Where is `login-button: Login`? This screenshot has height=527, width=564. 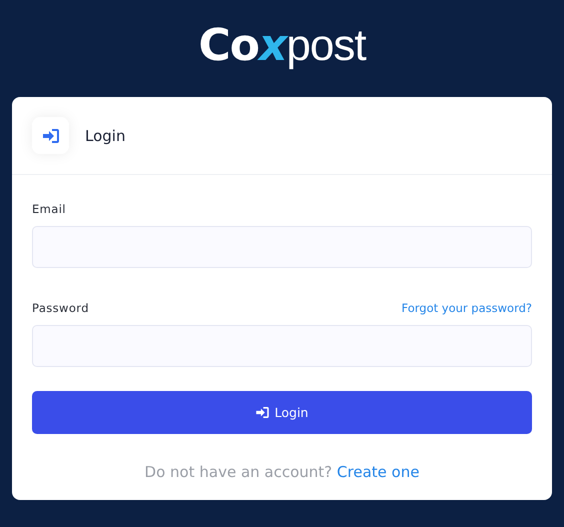 login-button: Login is located at coordinates (282, 412).